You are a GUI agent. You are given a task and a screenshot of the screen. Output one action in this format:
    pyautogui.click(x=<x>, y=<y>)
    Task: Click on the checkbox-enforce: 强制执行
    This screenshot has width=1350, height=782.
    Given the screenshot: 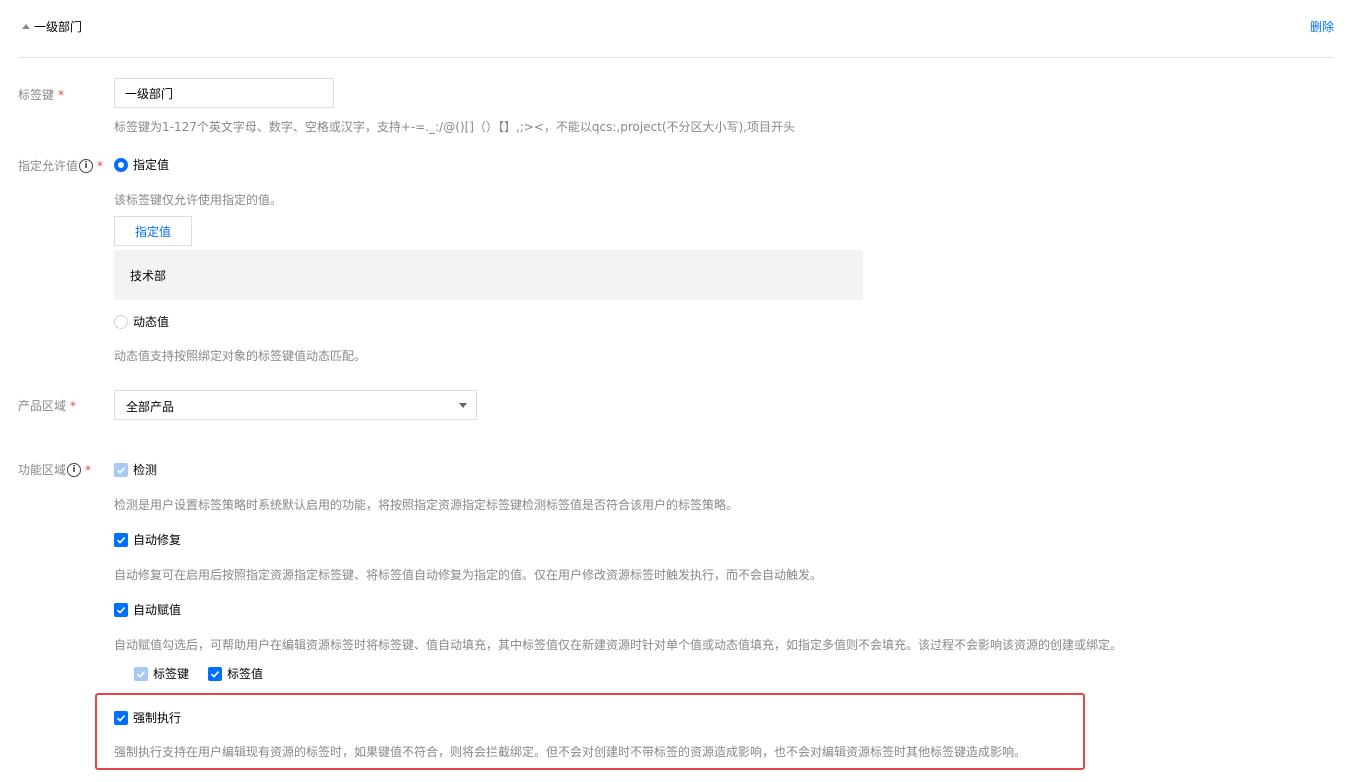 What is the action you would take?
    pyautogui.click(x=147, y=717)
    